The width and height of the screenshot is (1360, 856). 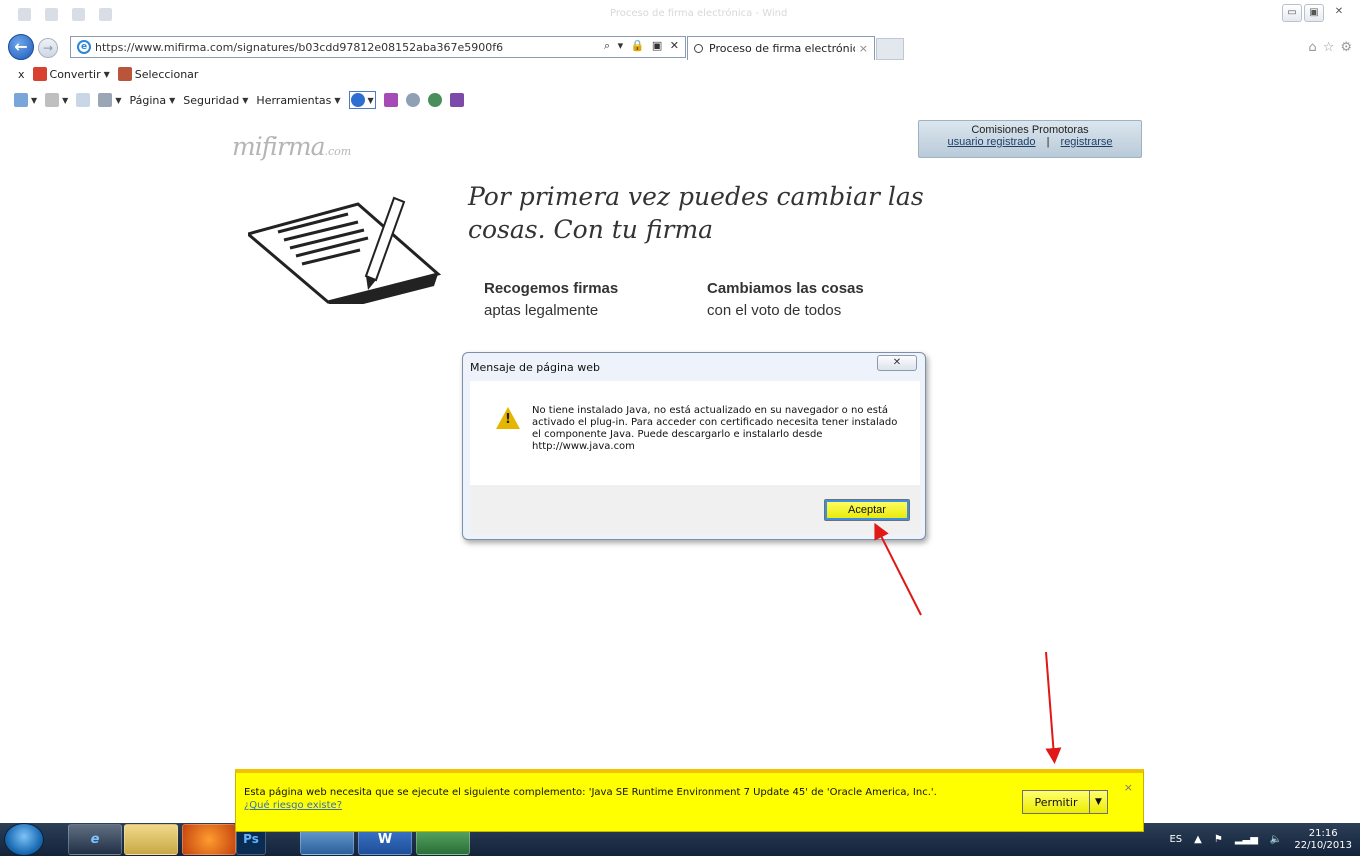 I want to click on registered-user-link: usuario registrado, so click(x=991, y=142).